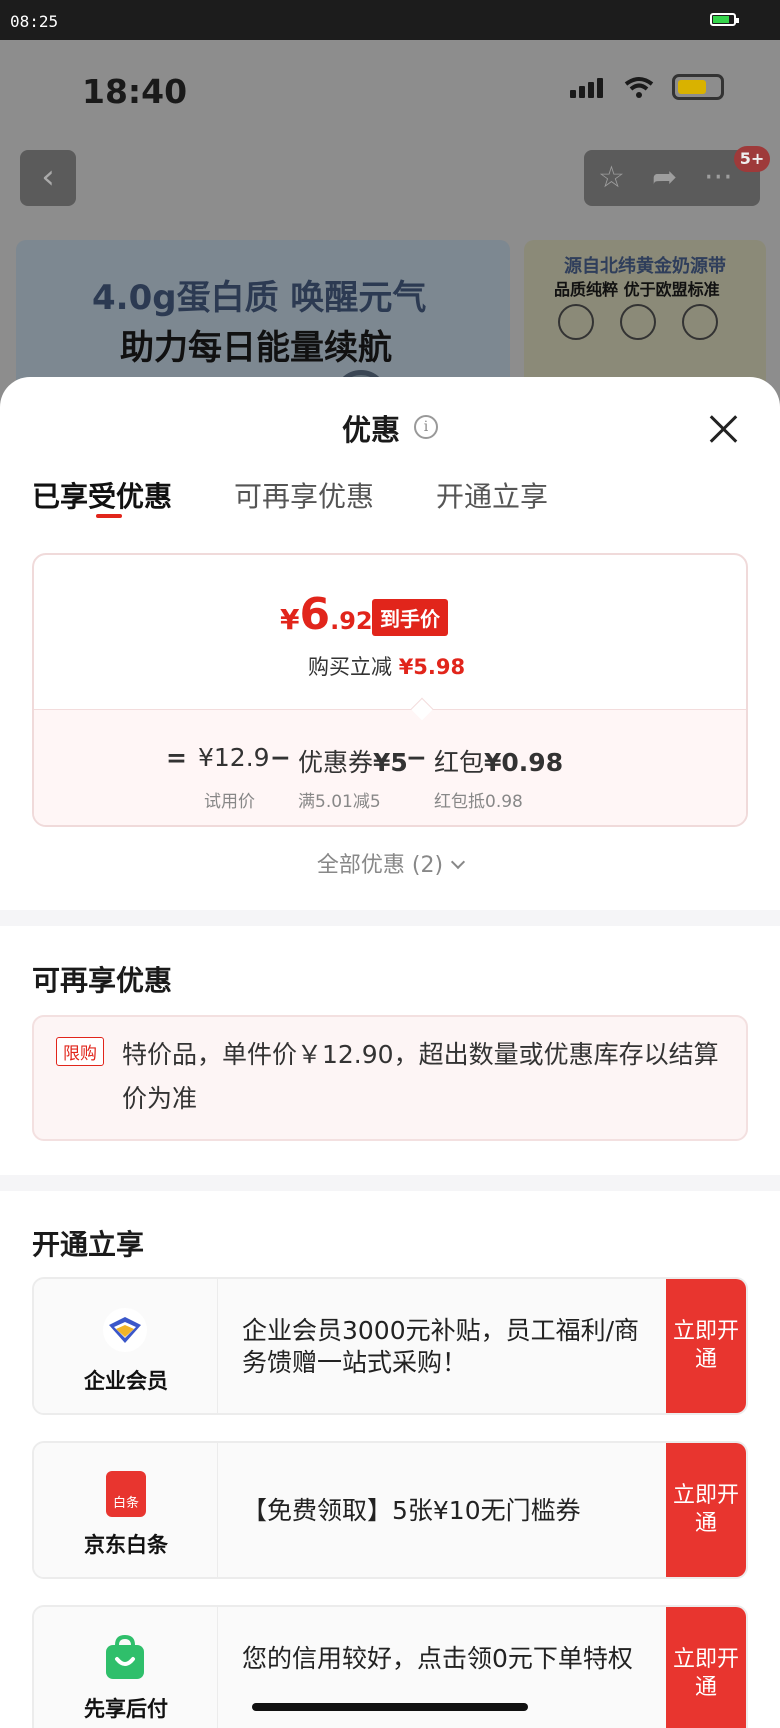 This screenshot has width=780, height=1728. Describe the element at coordinates (125, 1657) in the screenshot. I see `pay-later-icon` at that location.